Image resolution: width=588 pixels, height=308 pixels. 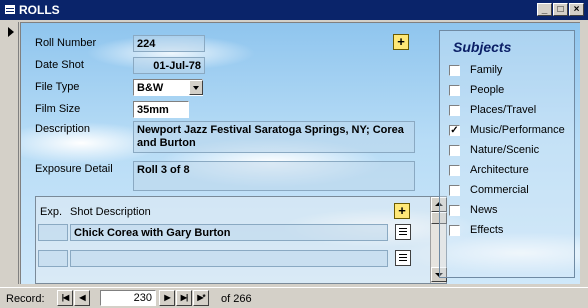 What do you see at coordinates (57, 87) in the screenshot?
I see `file-type-label: File Type` at bounding box center [57, 87].